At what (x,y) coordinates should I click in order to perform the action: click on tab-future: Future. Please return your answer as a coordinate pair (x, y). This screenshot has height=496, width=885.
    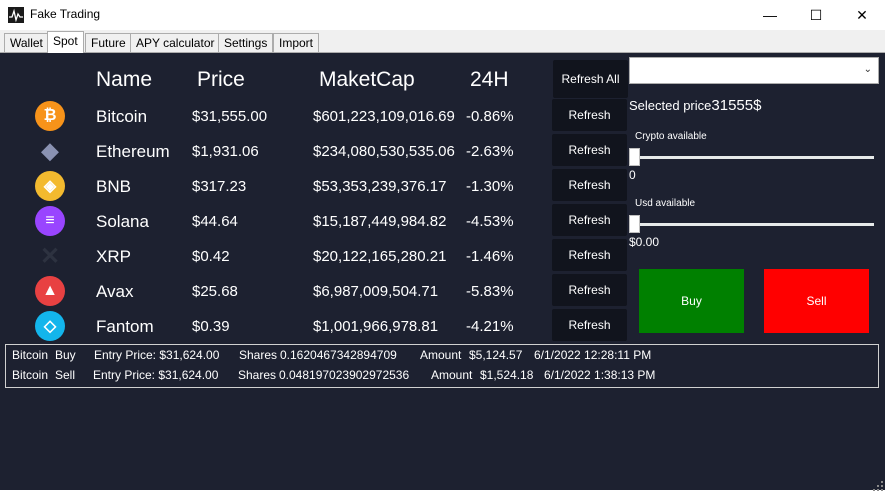
    Looking at the image, I should click on (108, 42).